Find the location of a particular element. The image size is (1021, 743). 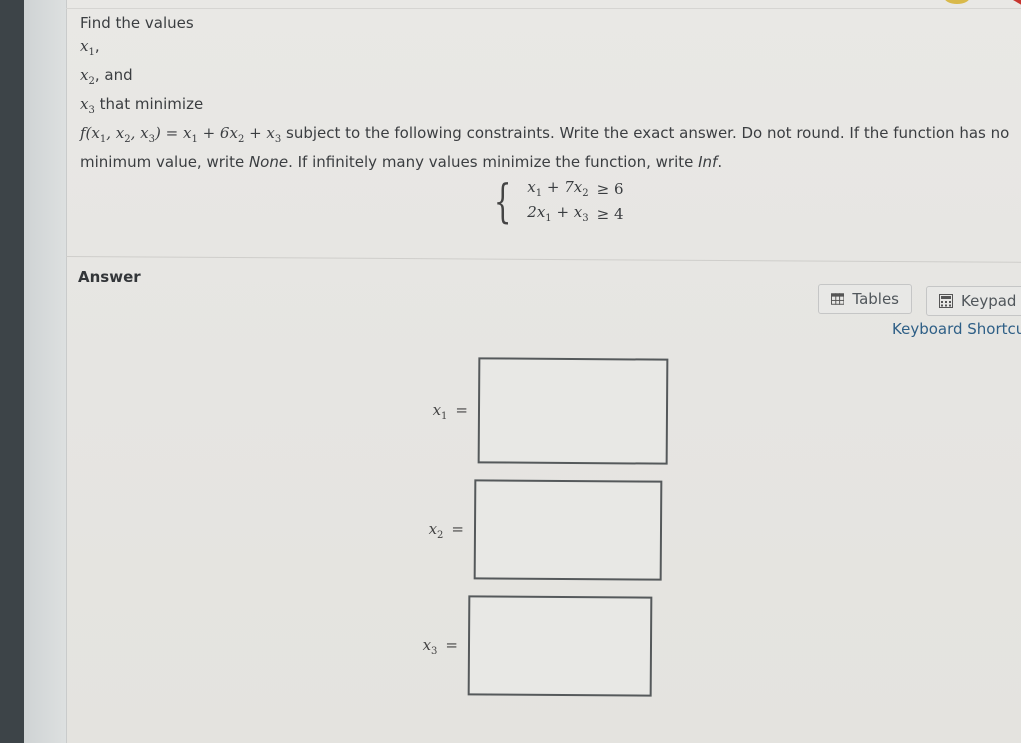

left-panel-edge is located at coordinates (45, 371).